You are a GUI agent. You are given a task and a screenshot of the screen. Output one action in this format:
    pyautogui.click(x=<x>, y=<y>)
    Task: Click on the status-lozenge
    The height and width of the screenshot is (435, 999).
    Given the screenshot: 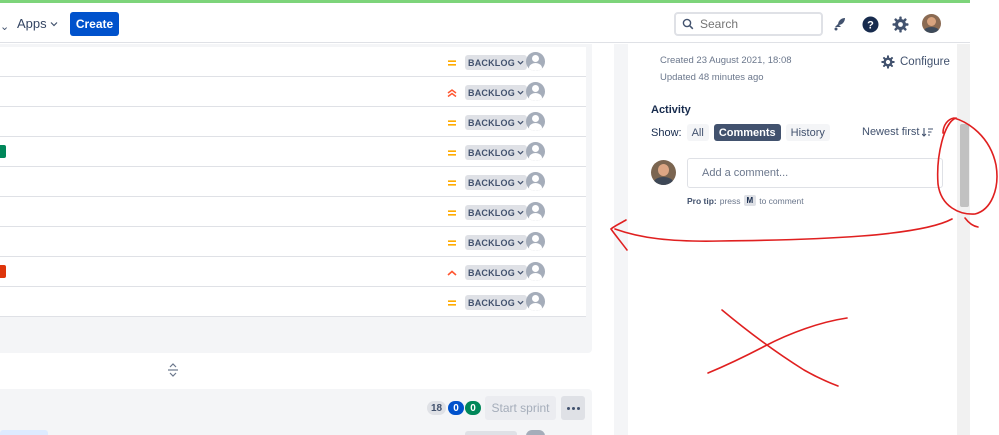 What is the action you would take?
    pyautogui.click(x=491, y=433)
    